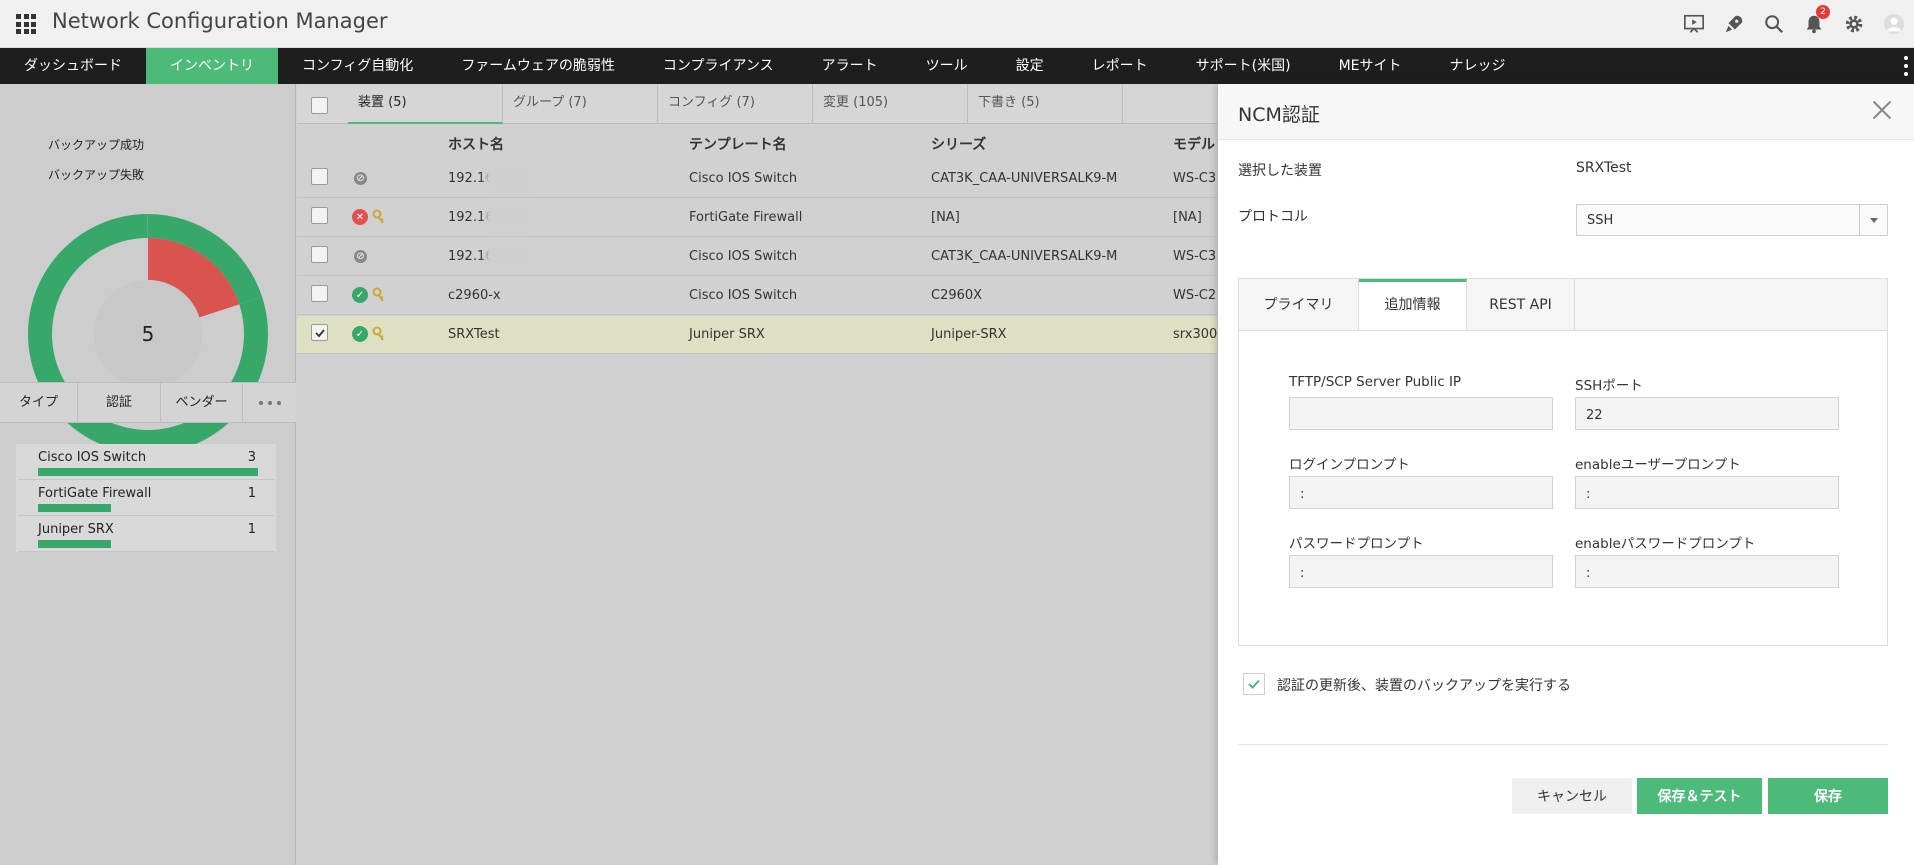 This screenshot has width=1914, height=865. I want to click on app-grid-icon, so click(26, 24).